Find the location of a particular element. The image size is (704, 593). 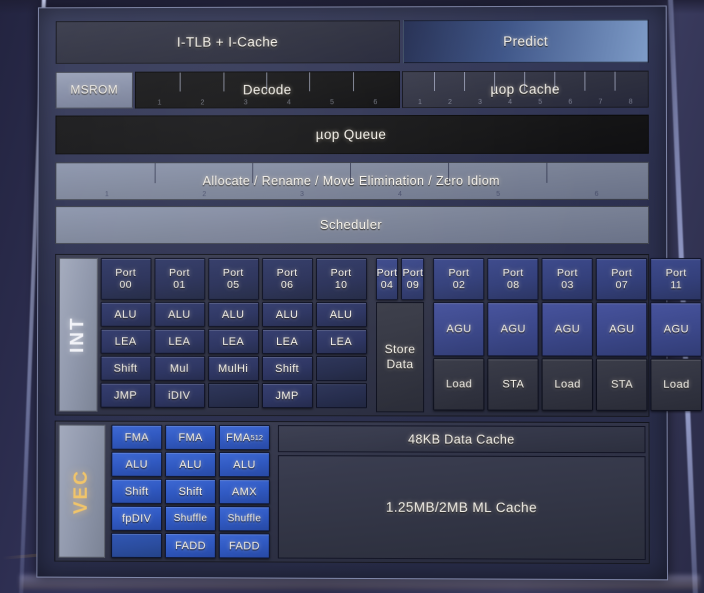

port-header-02: Port 02 is located at coordinates (459, 279).